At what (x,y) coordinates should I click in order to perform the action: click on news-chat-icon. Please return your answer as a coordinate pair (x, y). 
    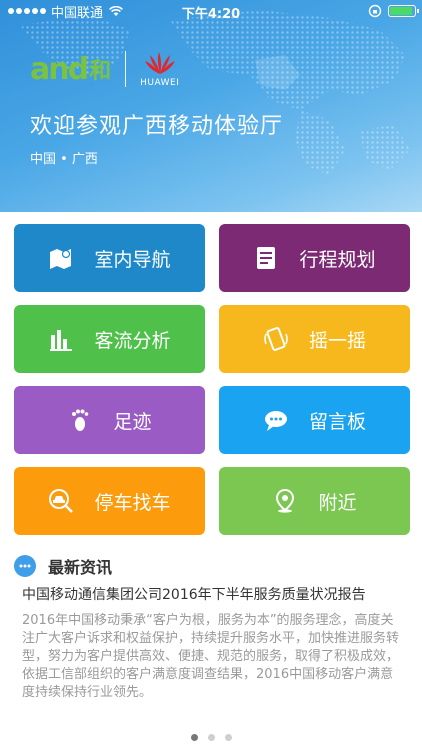
    Looking at the image, I should click on (25, 566).